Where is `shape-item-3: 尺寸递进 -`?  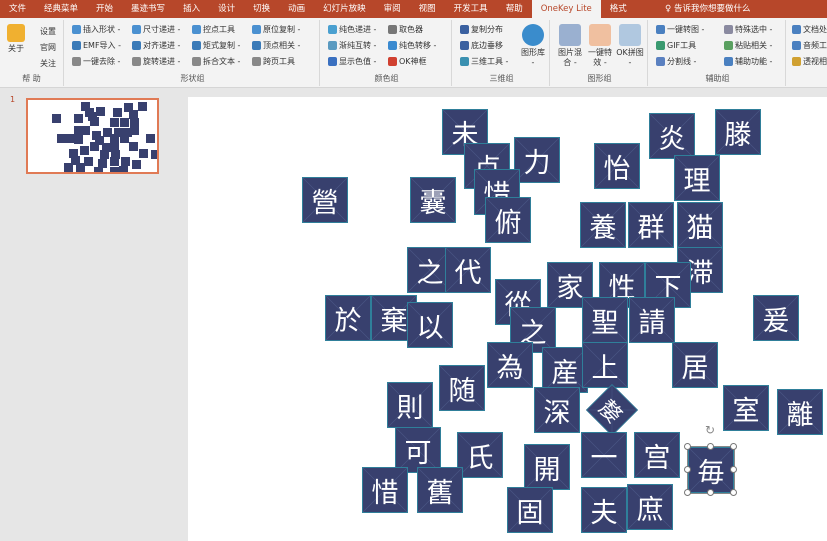 shape-item-3: 尺寸递进 - is located at coordinates (156, 29).